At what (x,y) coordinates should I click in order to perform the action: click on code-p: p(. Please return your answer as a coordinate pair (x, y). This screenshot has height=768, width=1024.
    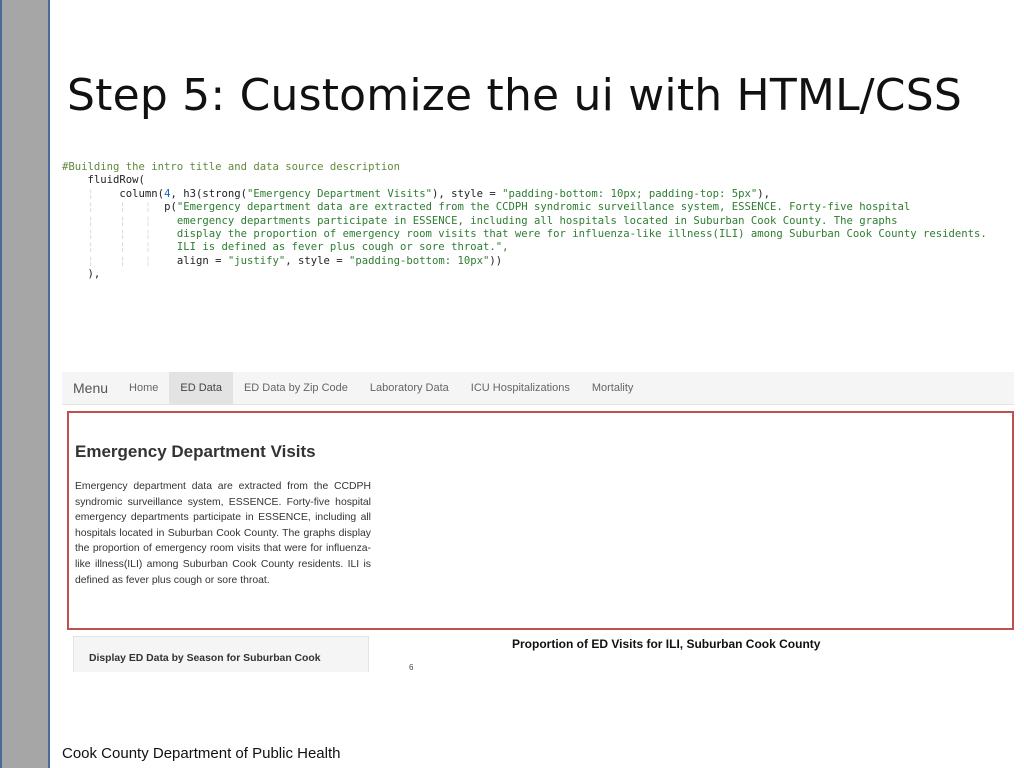
    Looking at the image, I should click on (170, 207).